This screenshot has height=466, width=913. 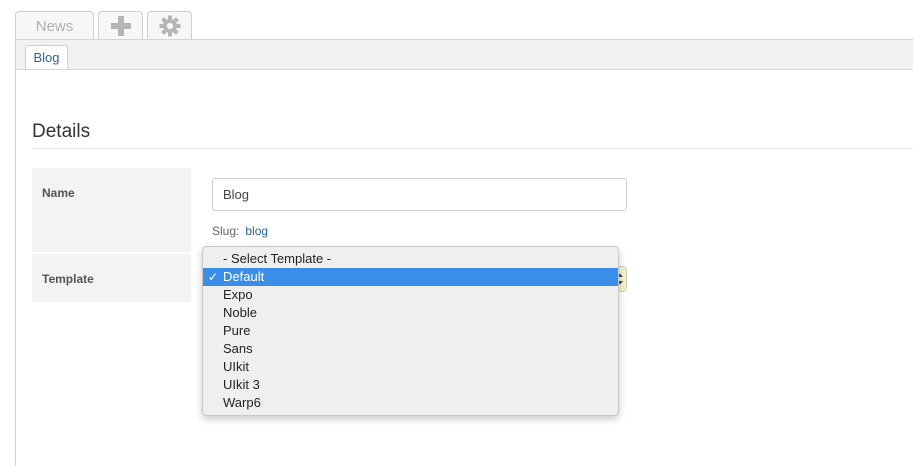 What do you see at coordinates (410, 313) in the screenshot?
I see `template-option-noble: Noble` at bounding box center [410, 313].